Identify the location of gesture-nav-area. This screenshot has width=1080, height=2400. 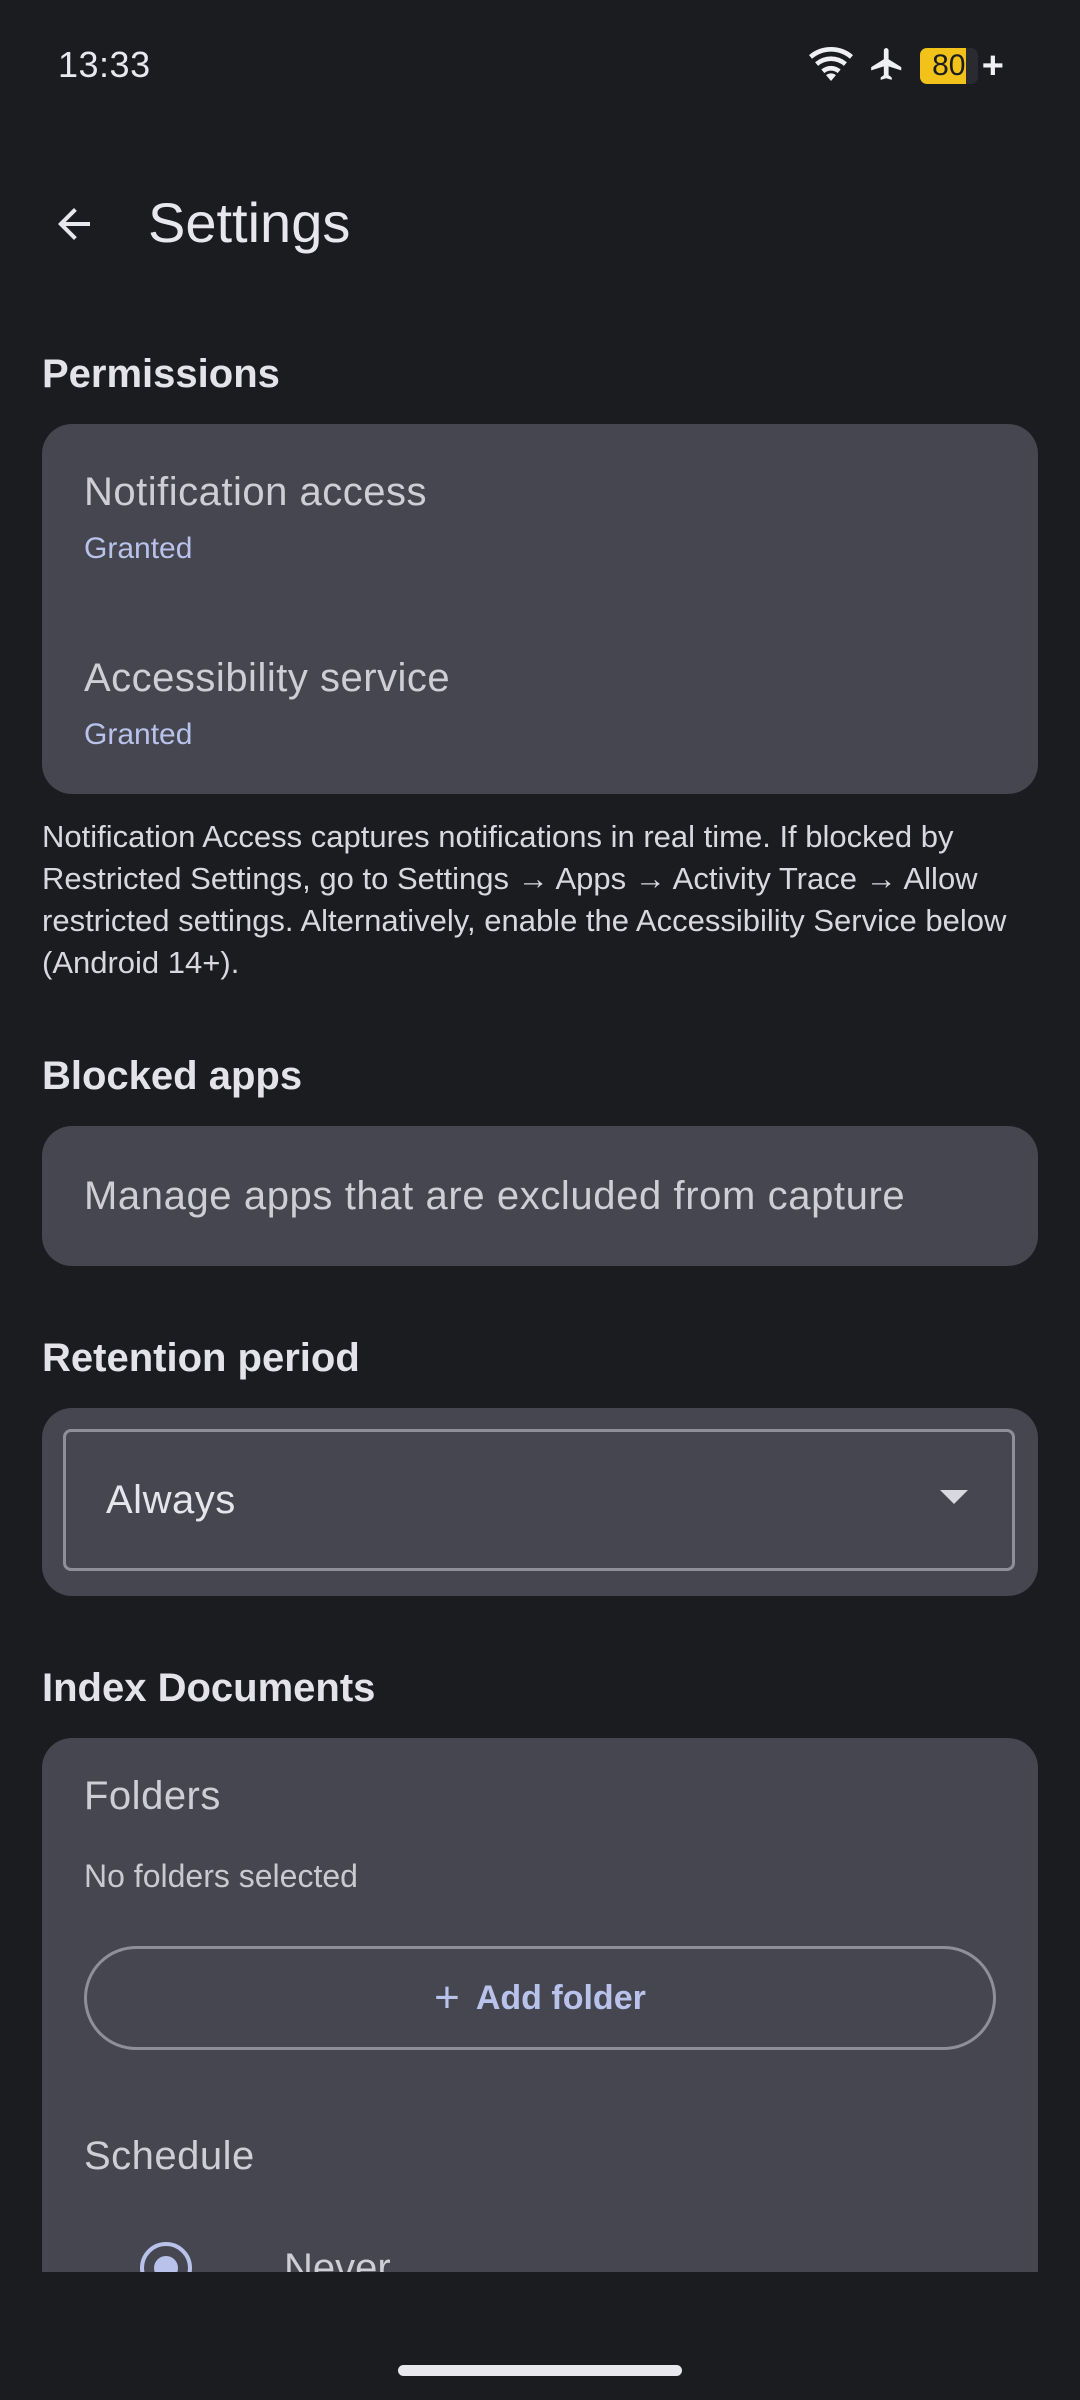
(540, 2336).